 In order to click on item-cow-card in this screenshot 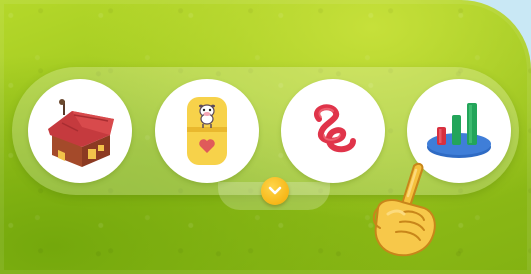, I will do `click(207, 131)`.